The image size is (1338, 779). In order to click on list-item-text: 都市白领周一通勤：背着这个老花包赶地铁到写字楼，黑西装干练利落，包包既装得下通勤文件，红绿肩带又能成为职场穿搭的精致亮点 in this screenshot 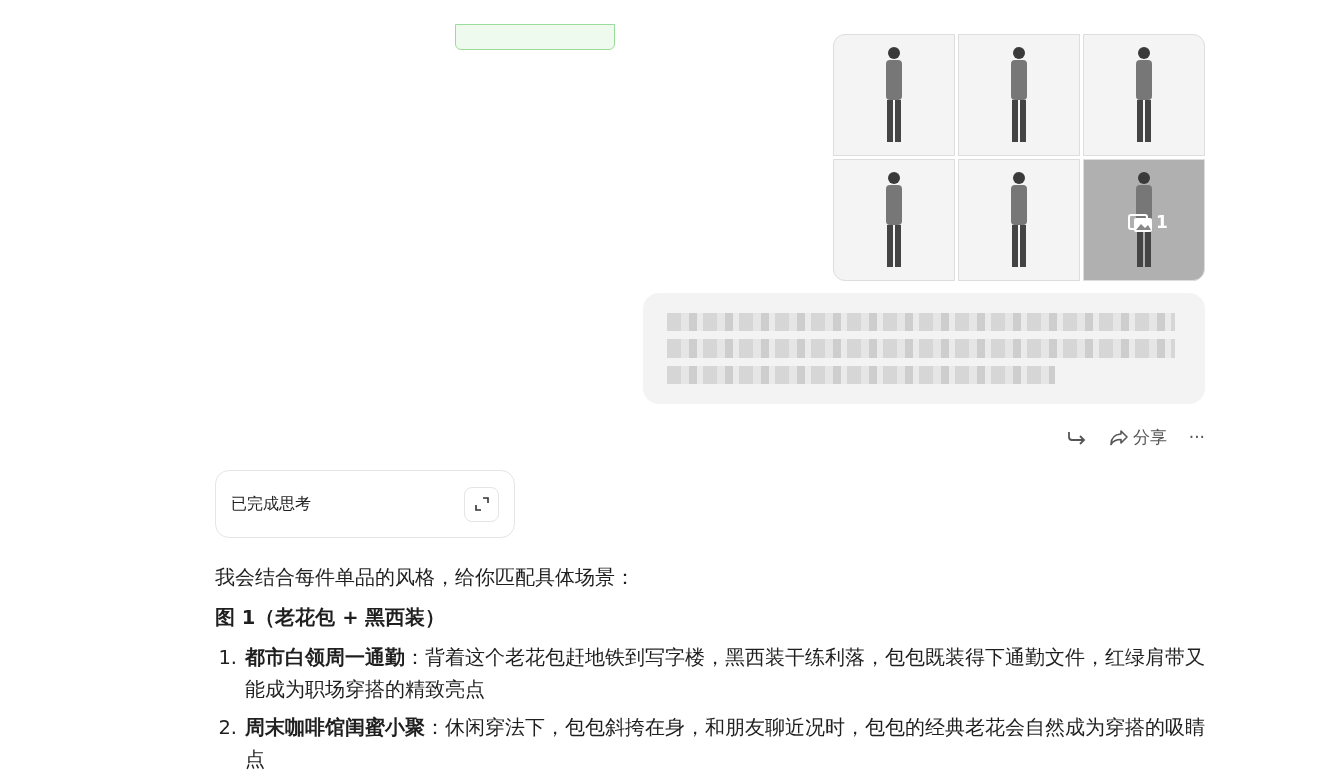, I will do `click(725, 674)`.